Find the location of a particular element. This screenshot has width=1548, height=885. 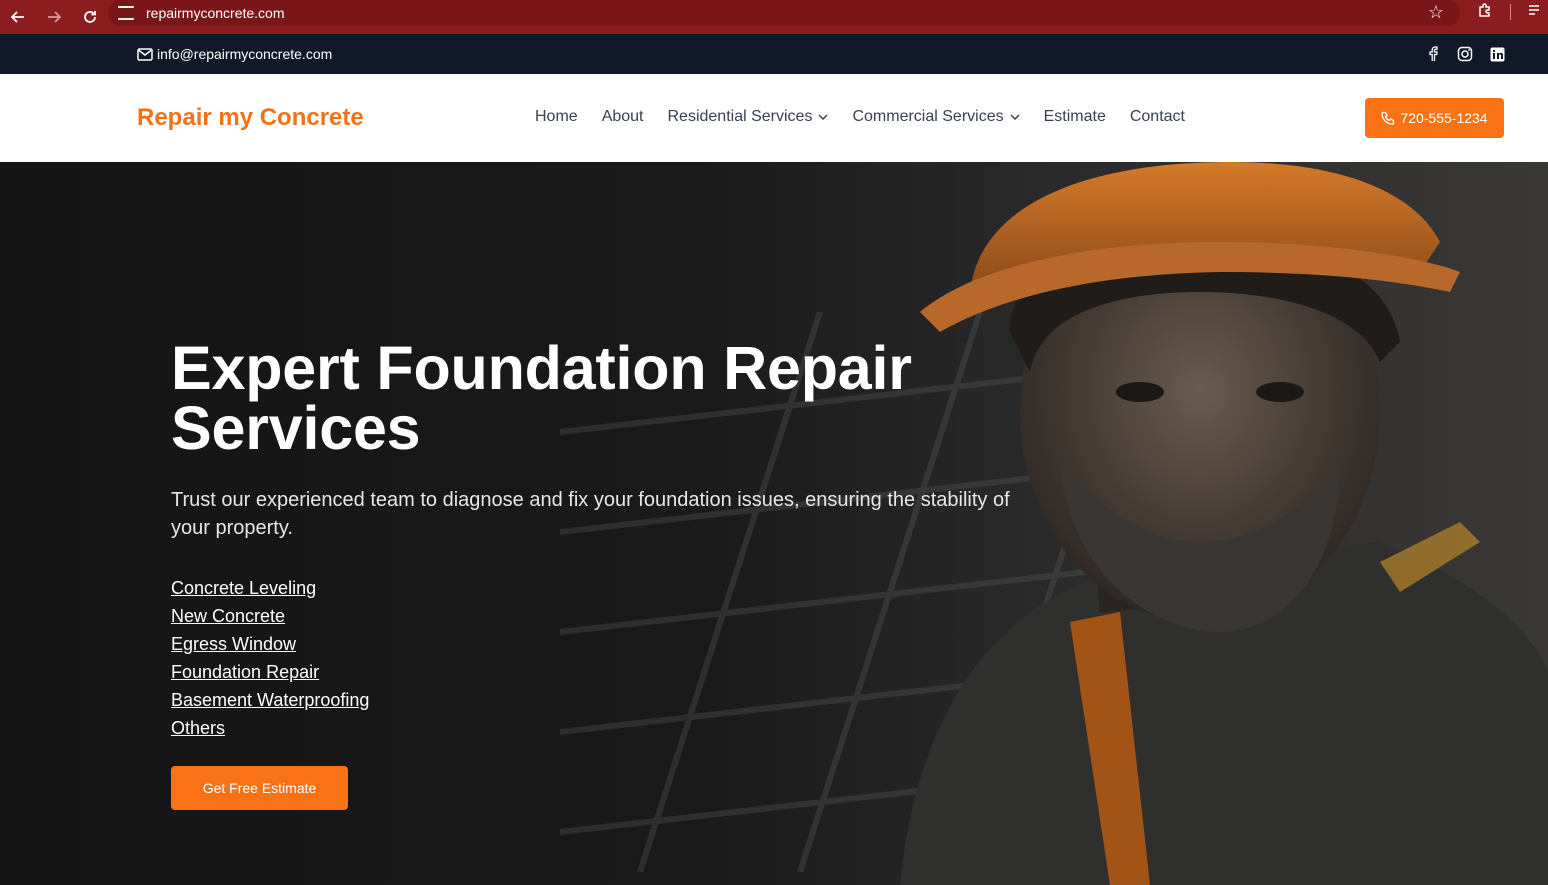

email-text: info@repairmyconcrete.com is located at coordinates (245, 54).